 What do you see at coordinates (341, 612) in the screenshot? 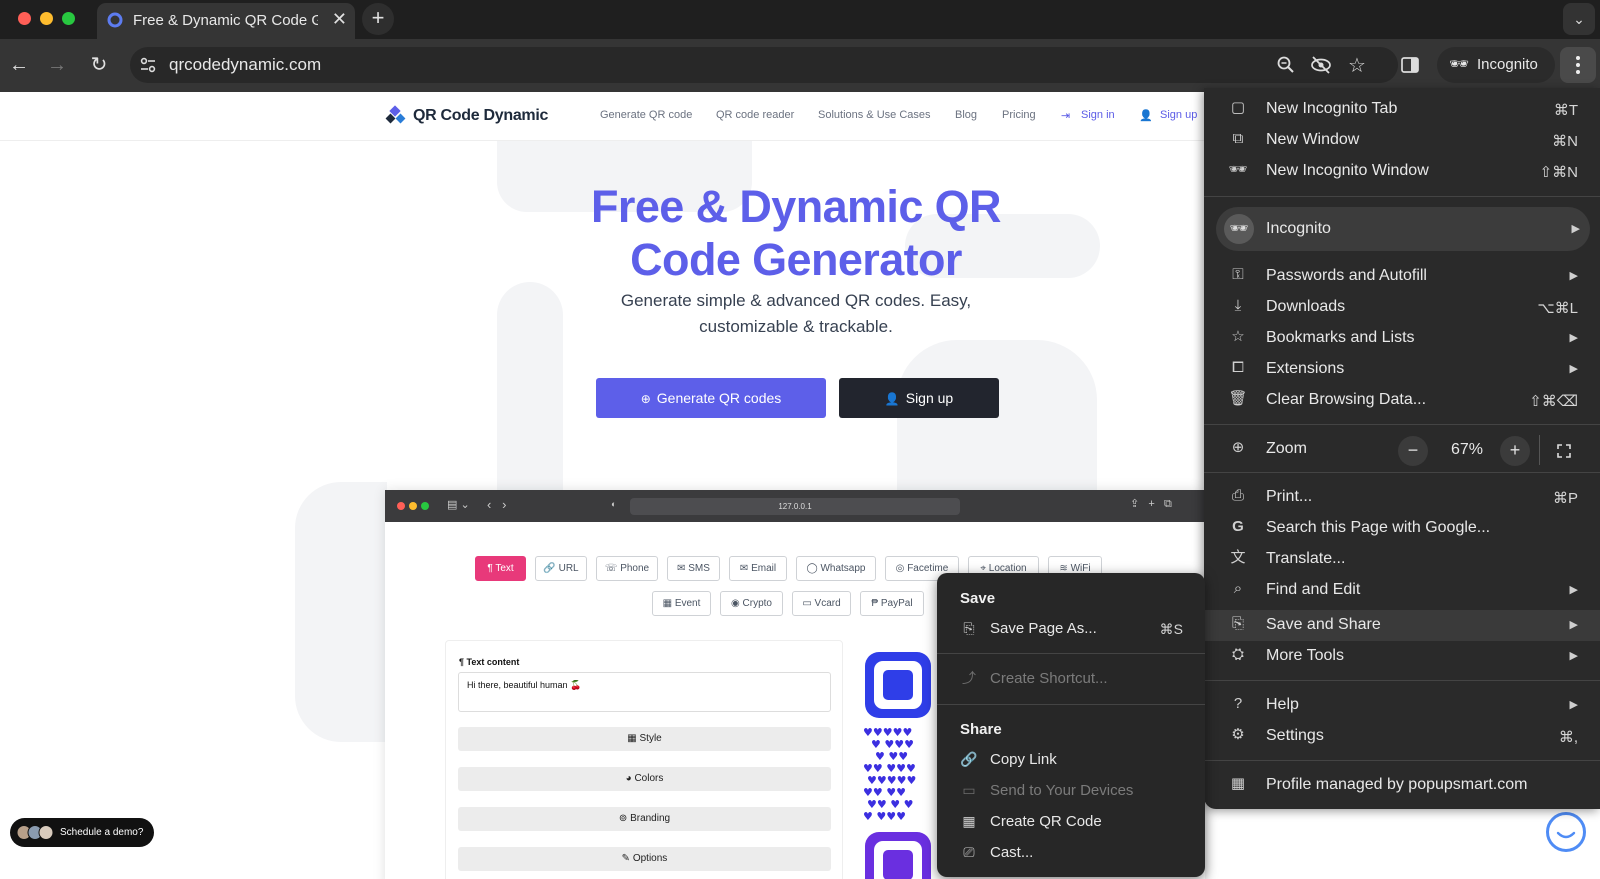
I see `background-shape` at bounding box center [341, 612].